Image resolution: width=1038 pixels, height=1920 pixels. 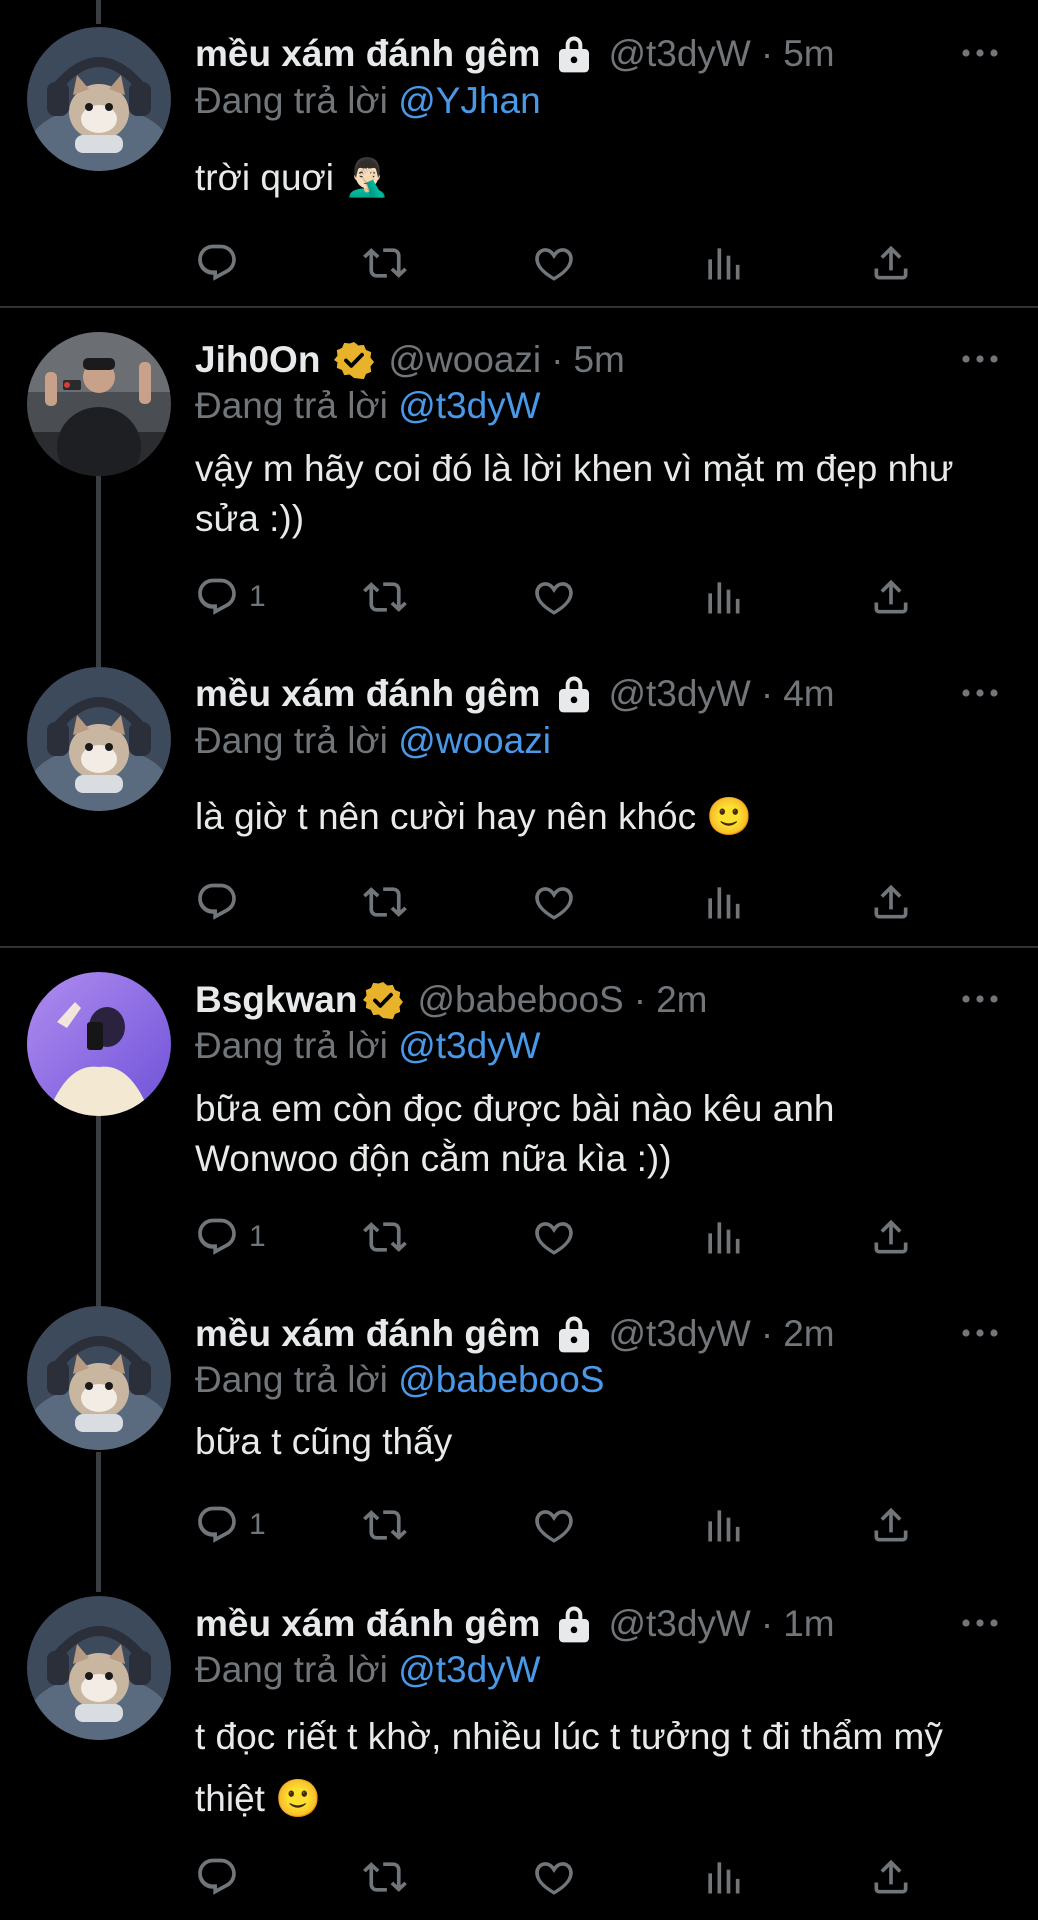 I want to click on tweet-header: mều xám đánh gêm @t3dyW · 1m, so click(x=581, y=1624).